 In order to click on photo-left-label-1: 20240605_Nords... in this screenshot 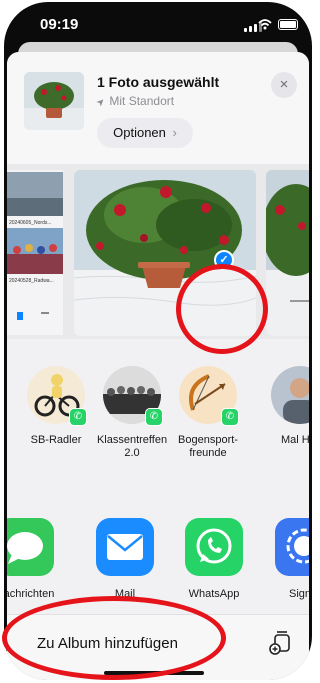, I will do `click(30, 223)`.